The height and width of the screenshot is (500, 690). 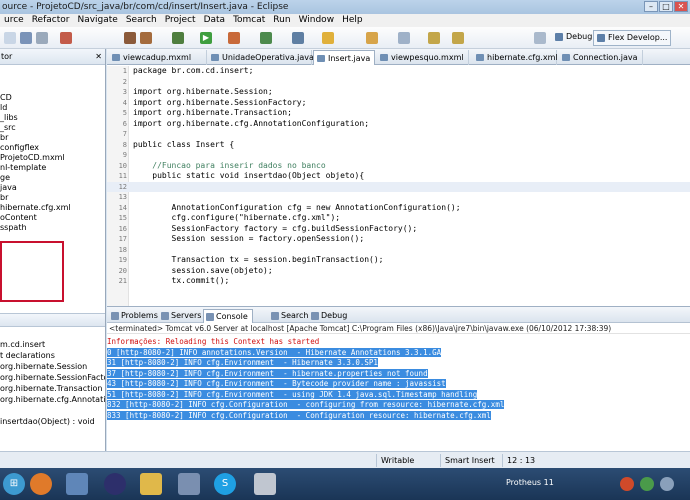 What do you see at coordinates (52, 168) in the screenshot?
I see `tree-item: nl-template` at bounding box center [52, 168].